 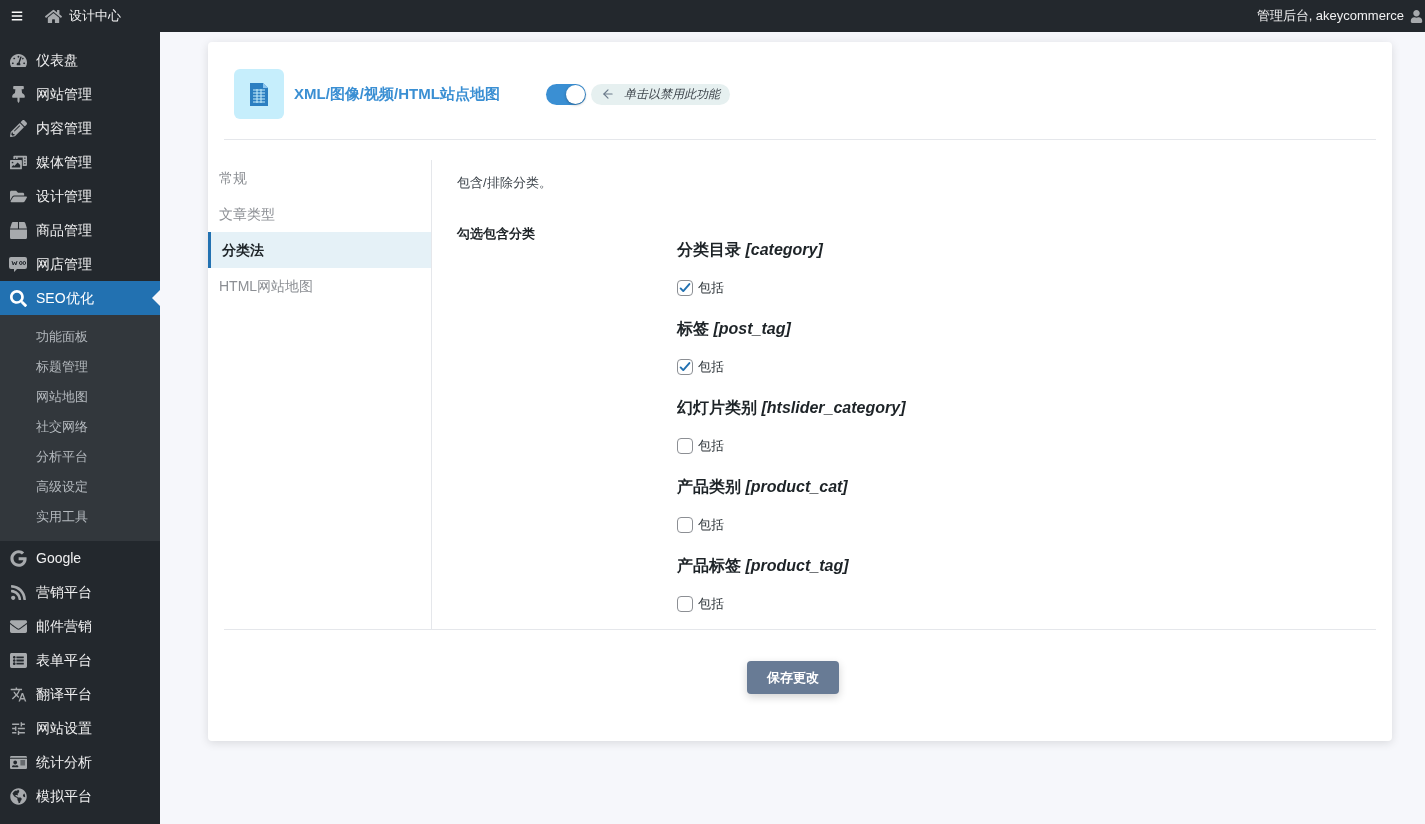 I want to click on site-name-link: 设计中心, so click(x=95, y=16).